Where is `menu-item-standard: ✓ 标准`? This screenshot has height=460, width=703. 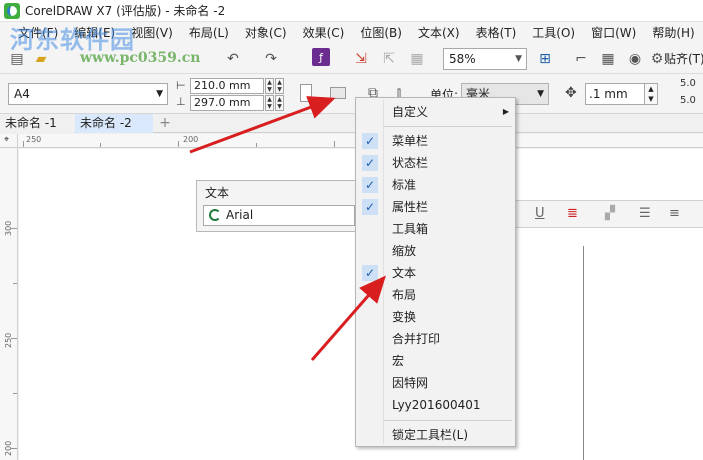
menu-item-standard: ✓ 标准 is located at coordinates (435, 185).